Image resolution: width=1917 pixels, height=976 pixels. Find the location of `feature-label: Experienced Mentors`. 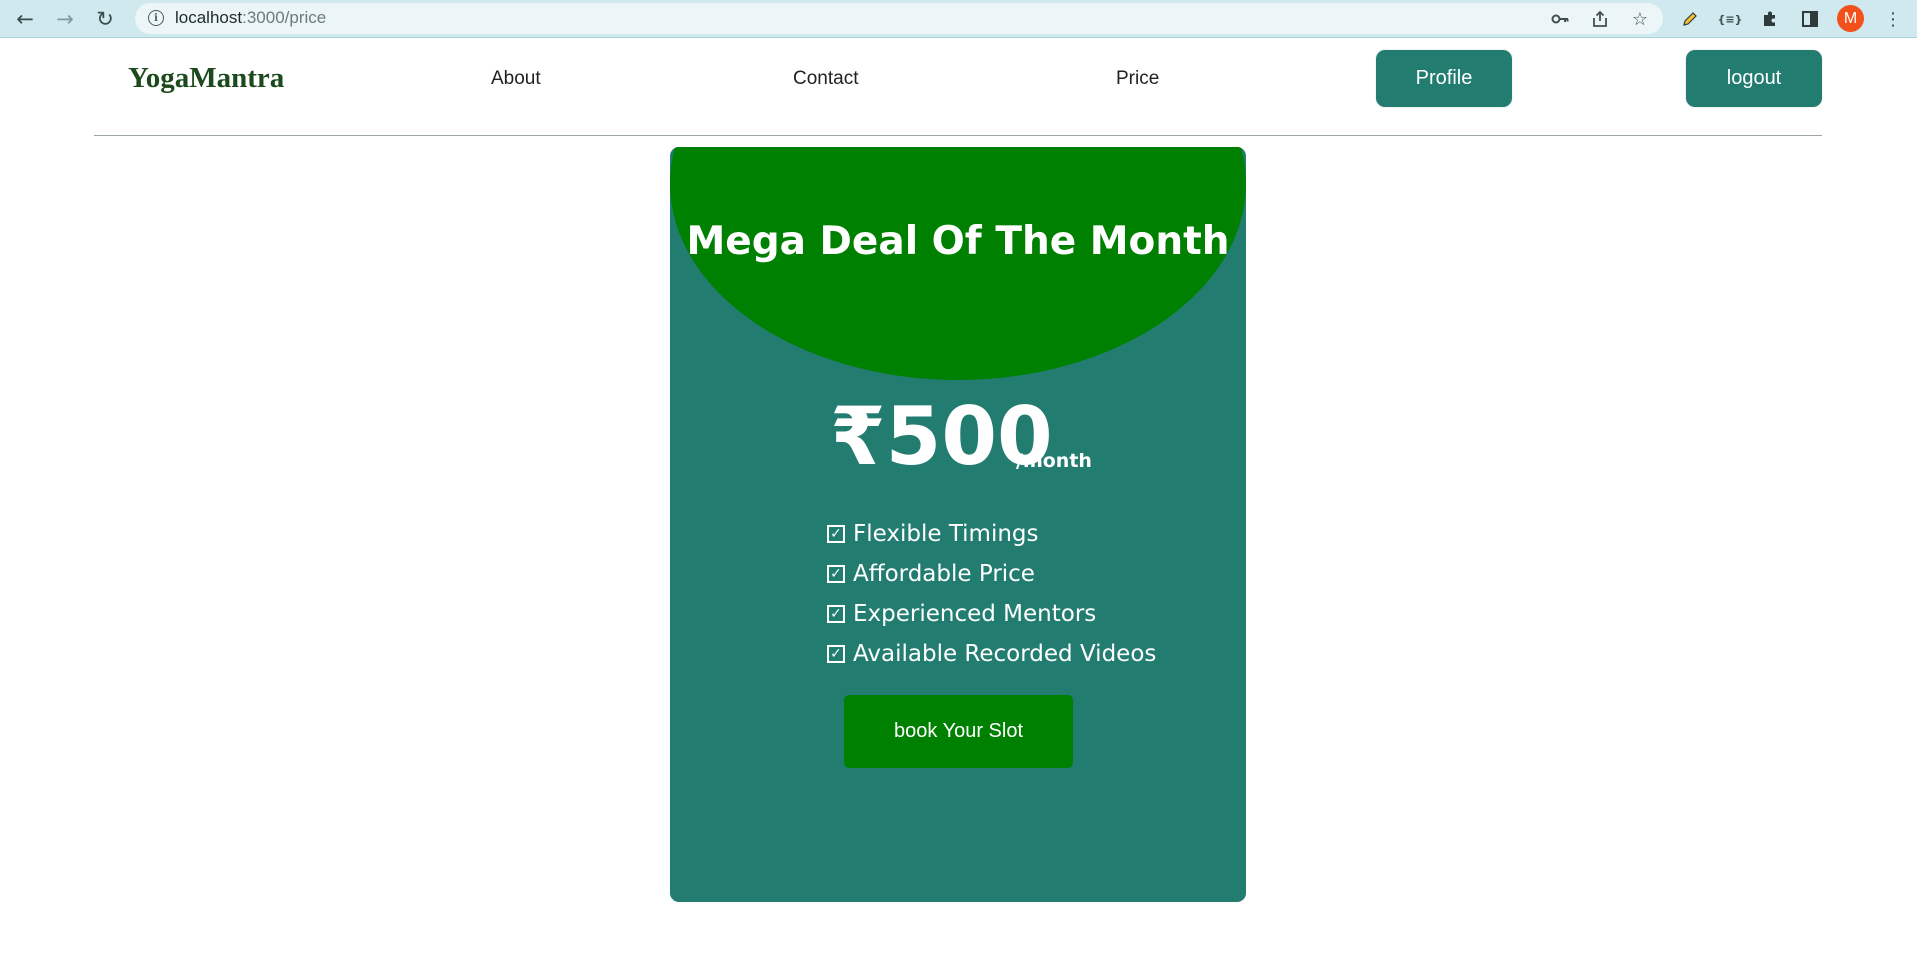

feature-label: Experienced Mentors is located at coordinates (975, 614).